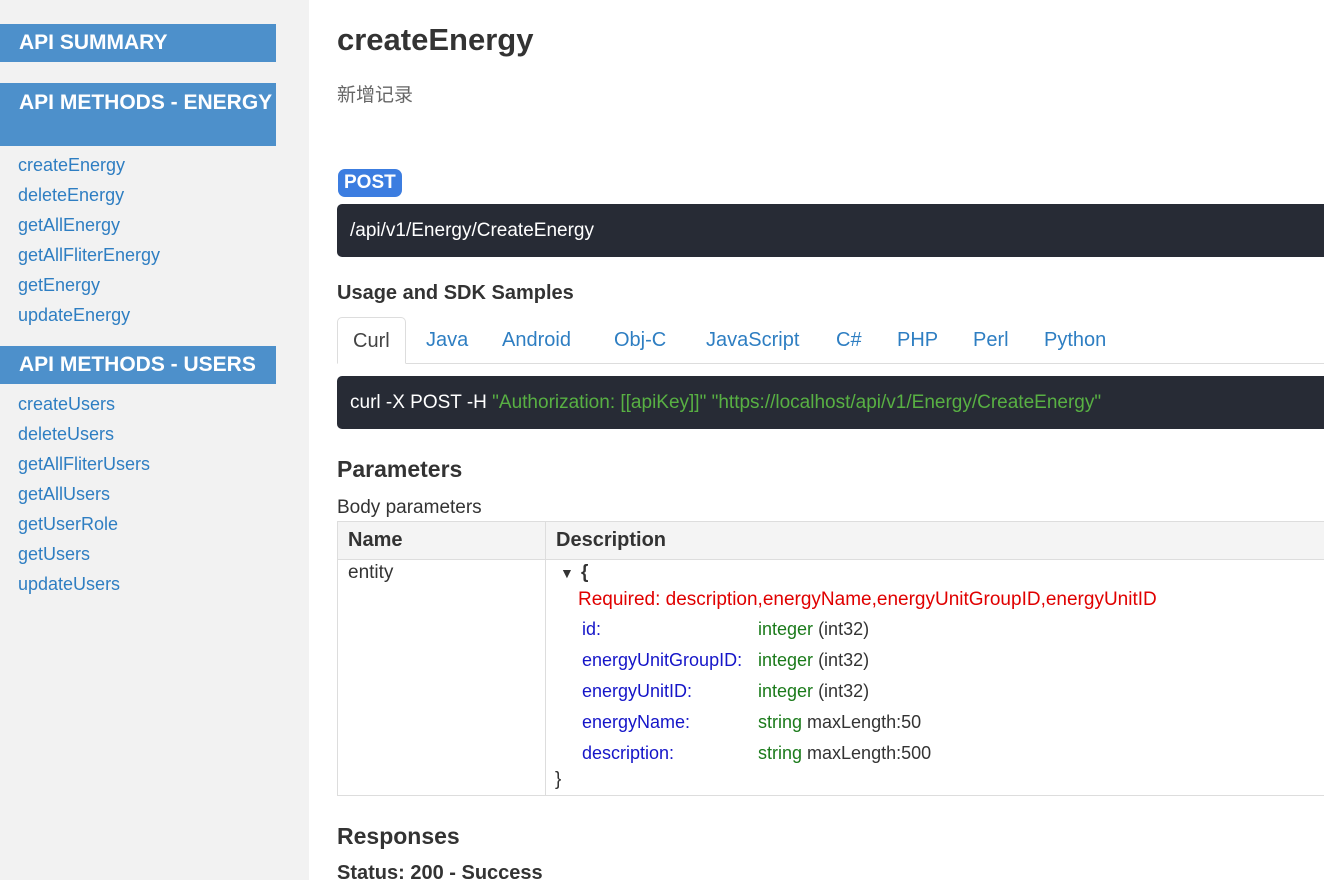  Describe the element at coordinates (421, 402) in the screenshot. I see `curl-command: curl -X POST -H` at that location.